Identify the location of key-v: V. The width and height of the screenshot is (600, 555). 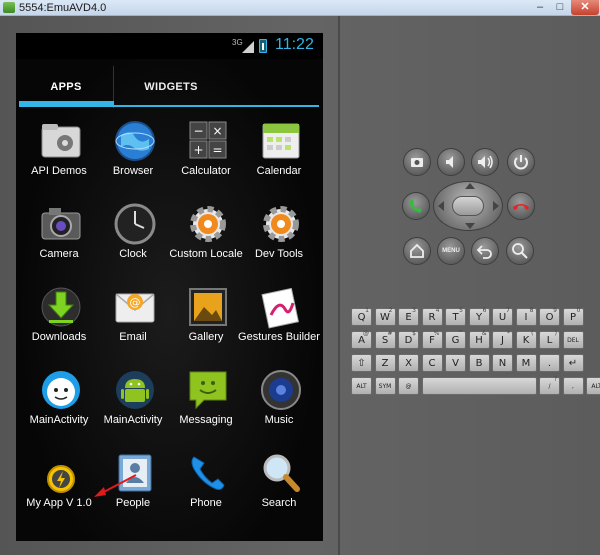
(455, 363).